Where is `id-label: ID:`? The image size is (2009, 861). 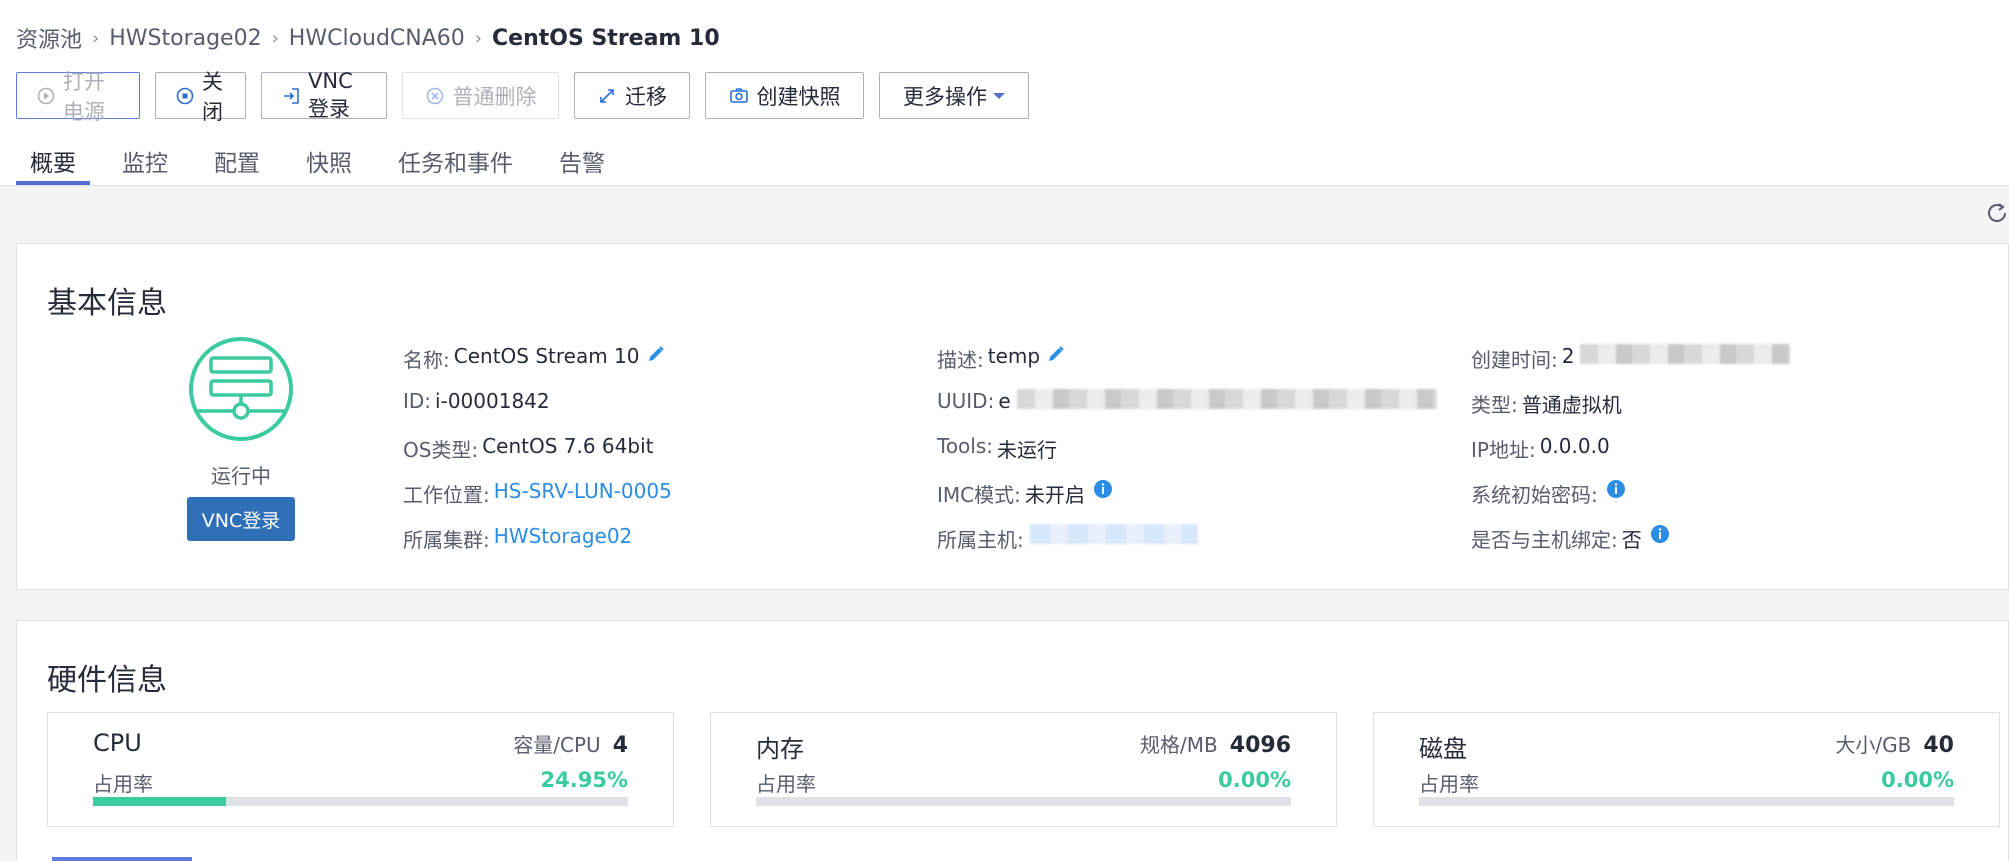
id-label: ID: is located at coordinates (417, 401).